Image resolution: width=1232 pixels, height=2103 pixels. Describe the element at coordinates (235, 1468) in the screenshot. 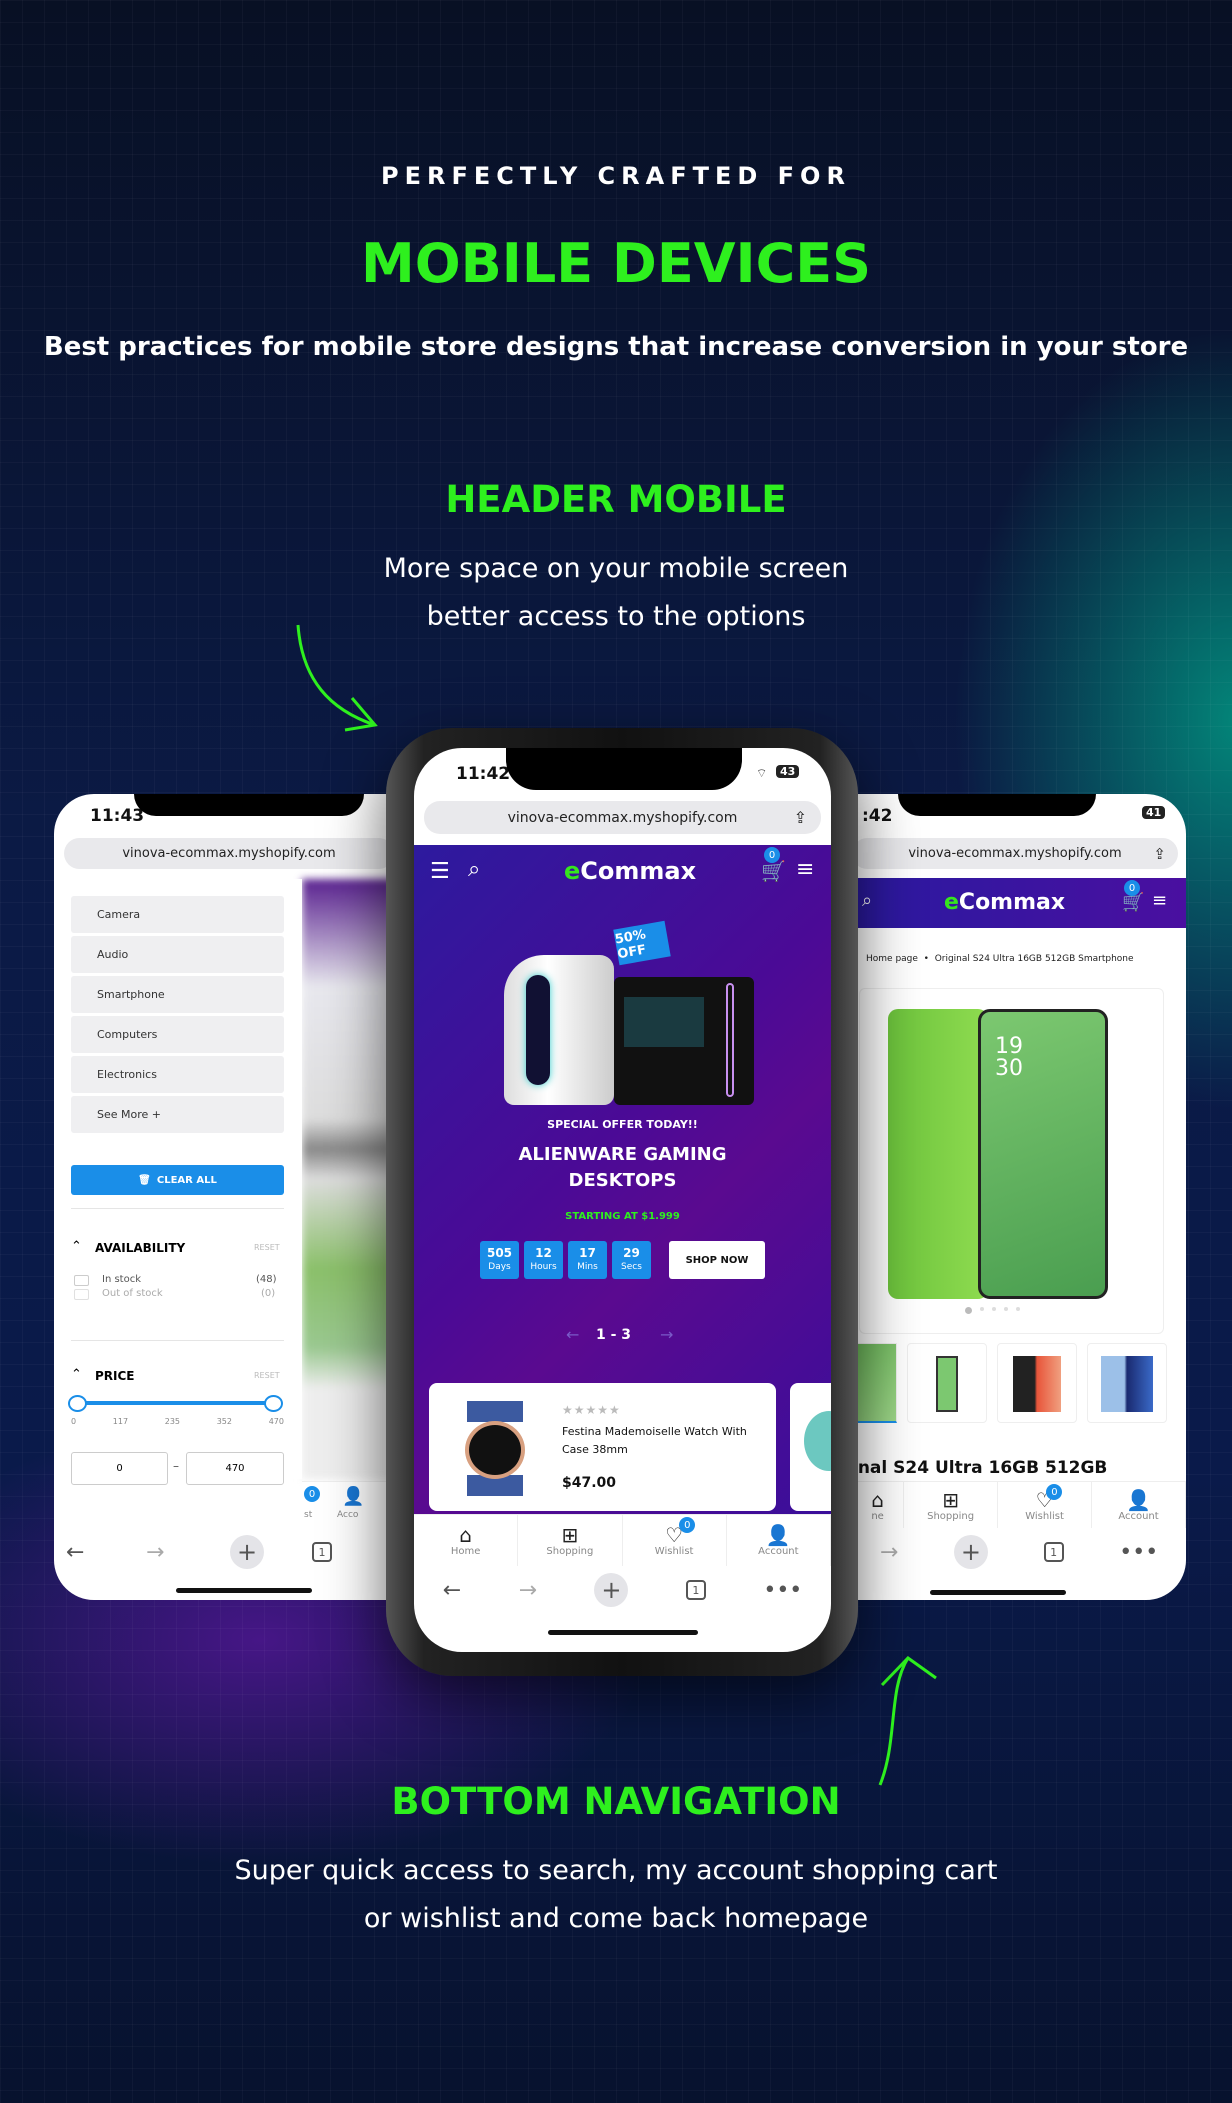

I see `price-max-input: 470` at that location.